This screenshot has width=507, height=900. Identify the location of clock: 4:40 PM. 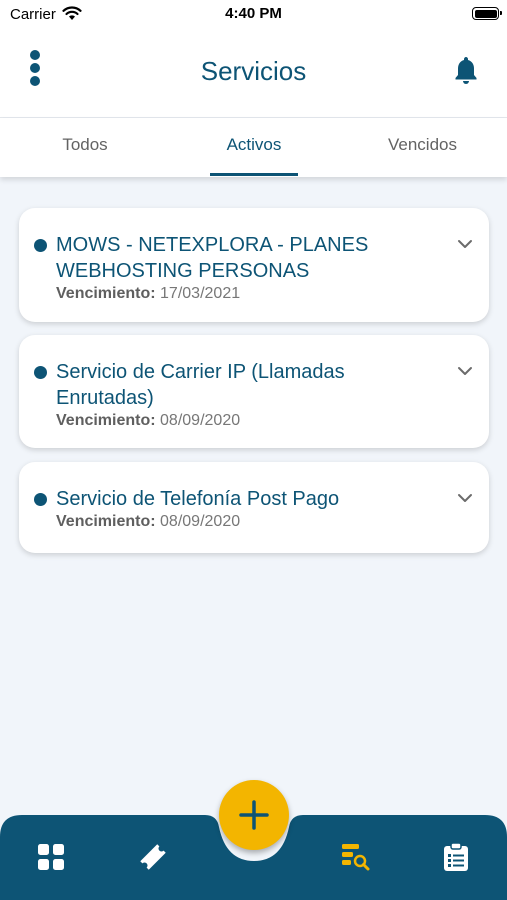
(253, 13).